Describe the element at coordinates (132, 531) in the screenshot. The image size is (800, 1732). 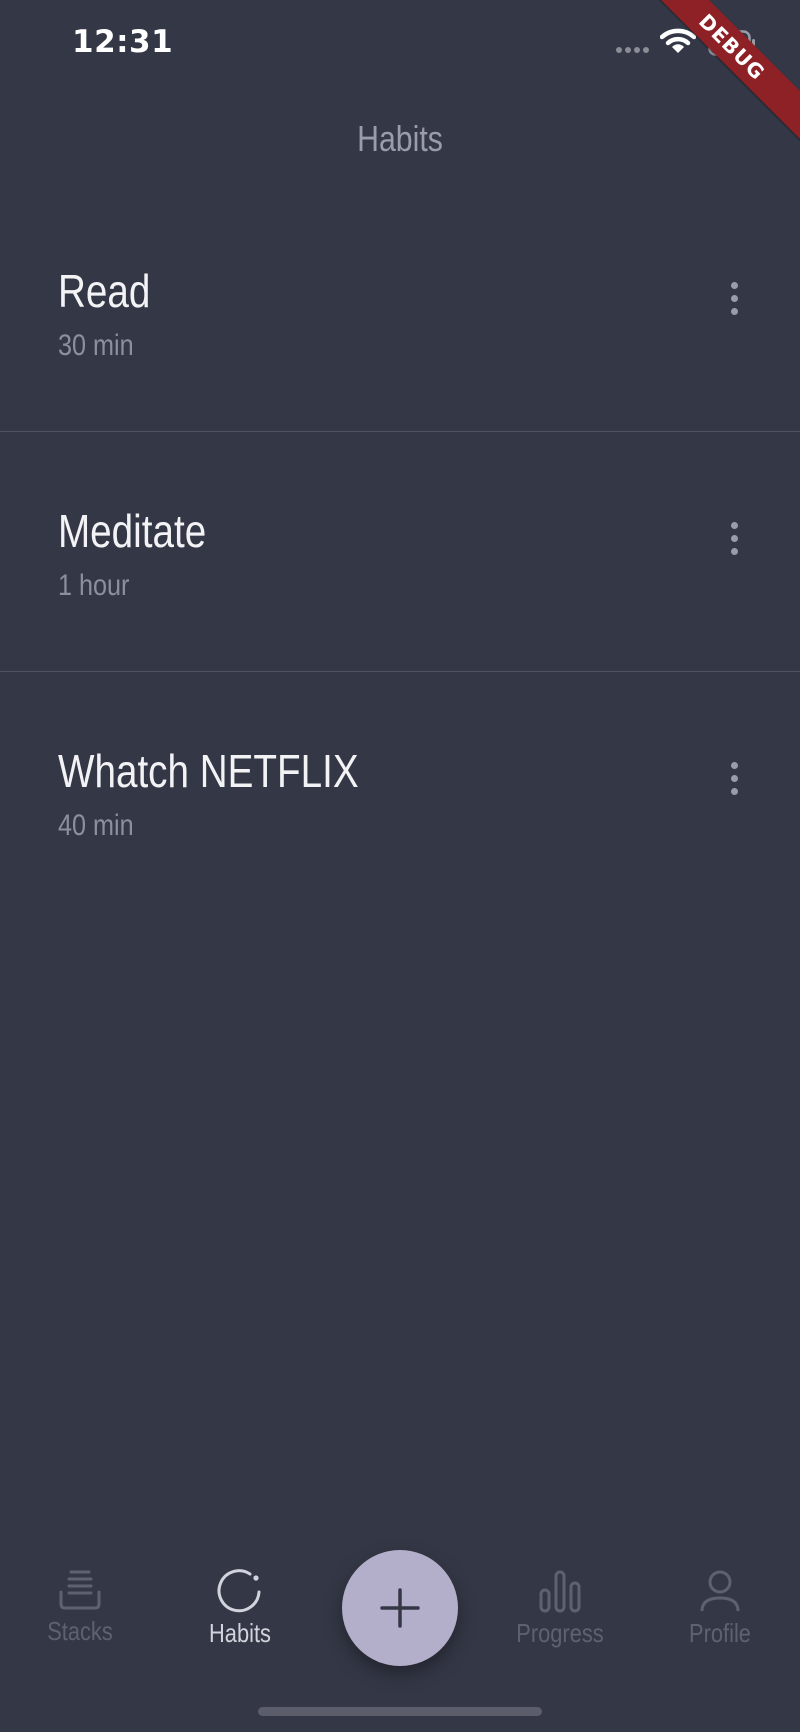
I see `habit-name: Meditate` at that location.